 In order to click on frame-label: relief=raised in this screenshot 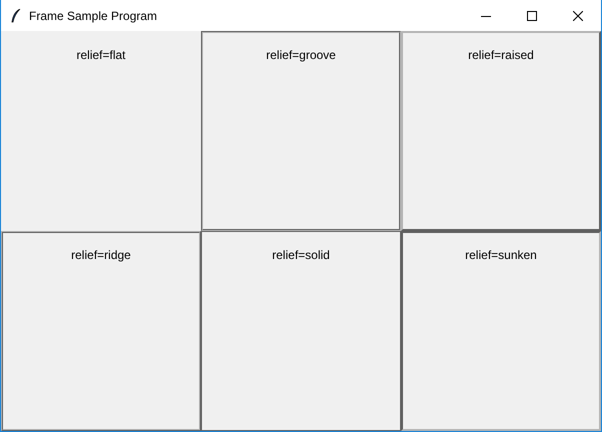, I will do `click(501, 55)`.